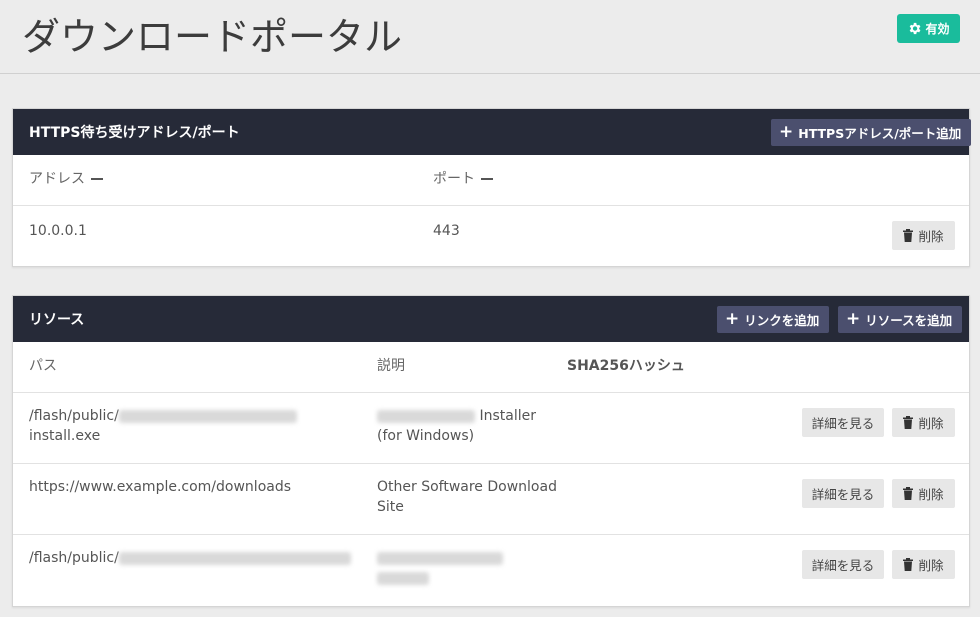 The width and height of the screenshot is (980, 617). I want to click on panel-header: HTTPS待ち受けアドレス/ポート + HTTPSアドレス/ポート追加, so click(492, 132).